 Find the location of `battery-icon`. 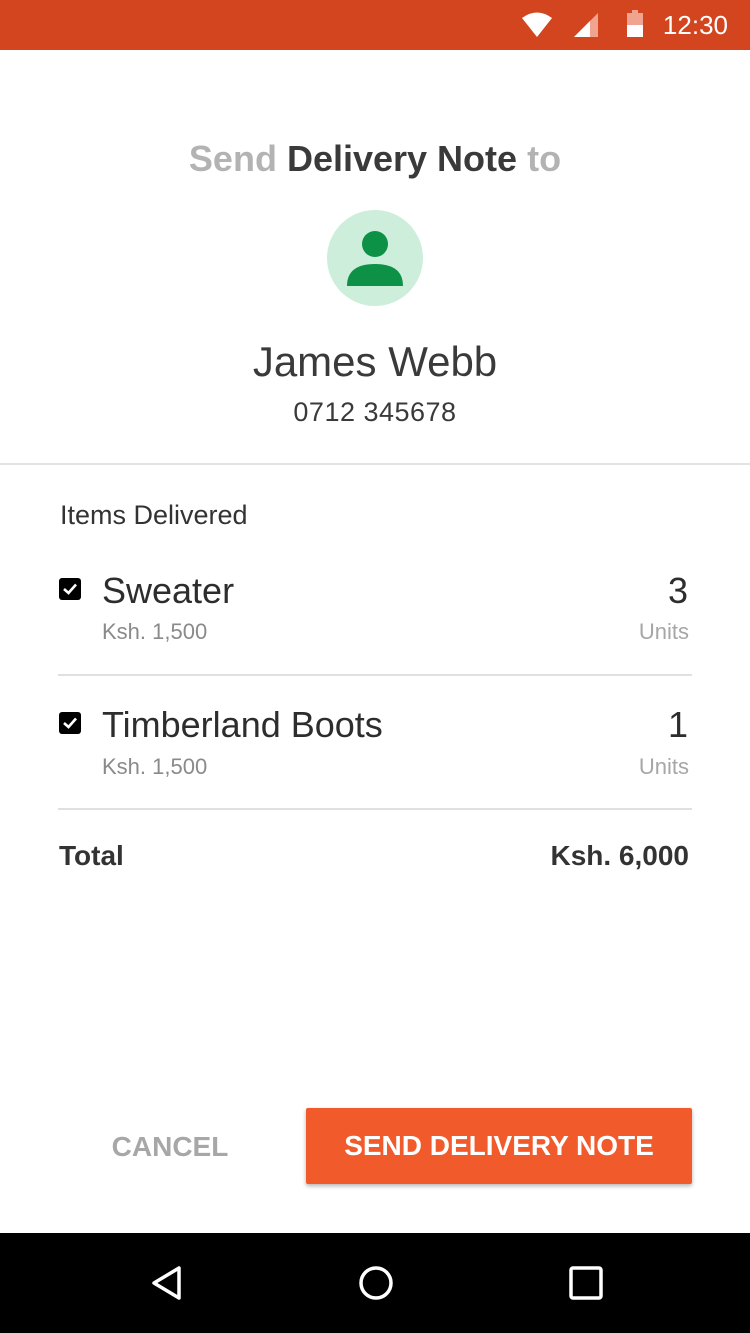

battery-icon is located at coordinates (635, 26).